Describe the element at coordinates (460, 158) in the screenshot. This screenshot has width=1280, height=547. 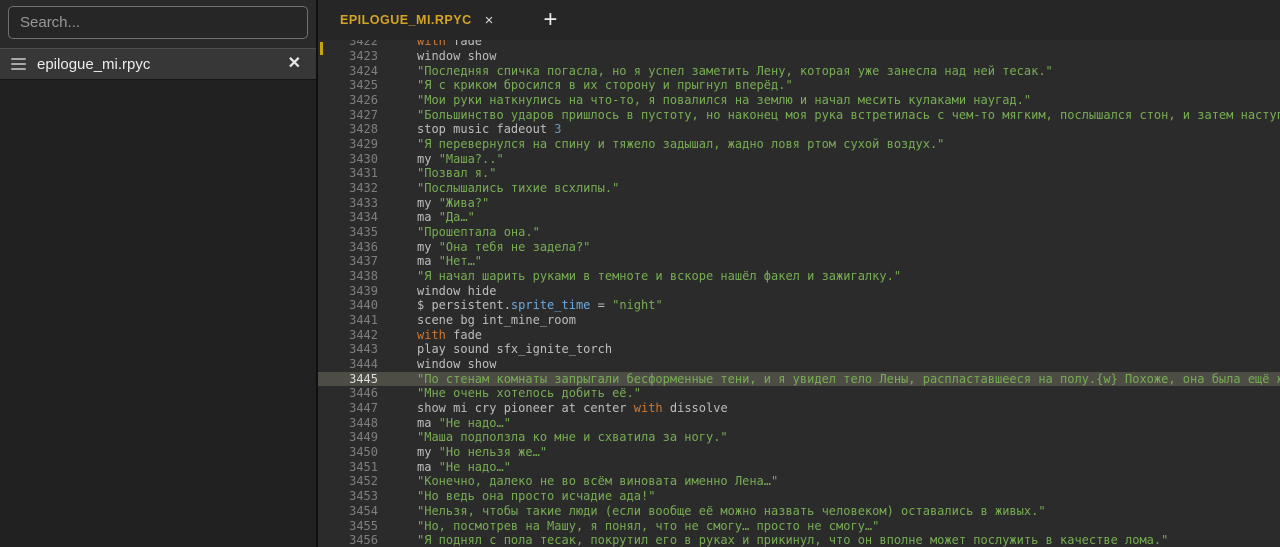
I see `code-text: my "Маша?.."` at that location.